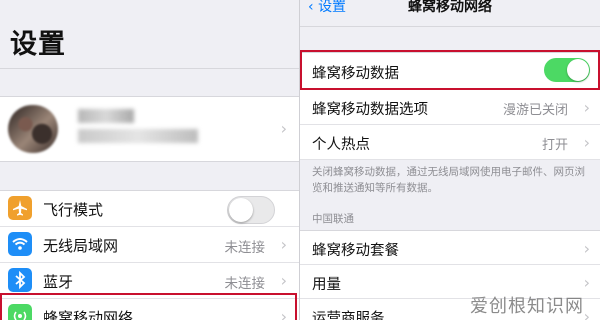 This screenshot has height=320, width=600. What do you see at coordinates (450, 248) in the screenshot?
I see `cellular-plan-row: 蜂窝移动套餐 ›` at bounding box center [450, 248].